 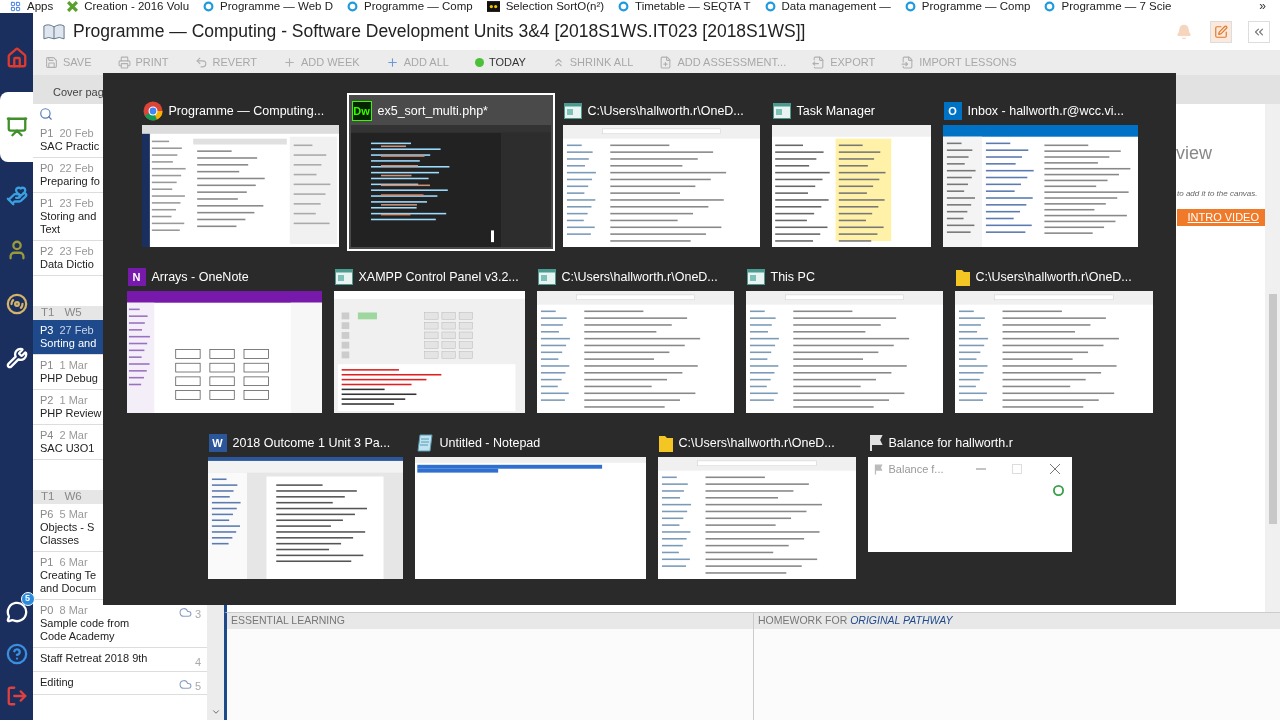 What do you see at coordinates (16, 127) in the screenshot?
I see `chalkboard-icon` at bounding box center [16, 127].